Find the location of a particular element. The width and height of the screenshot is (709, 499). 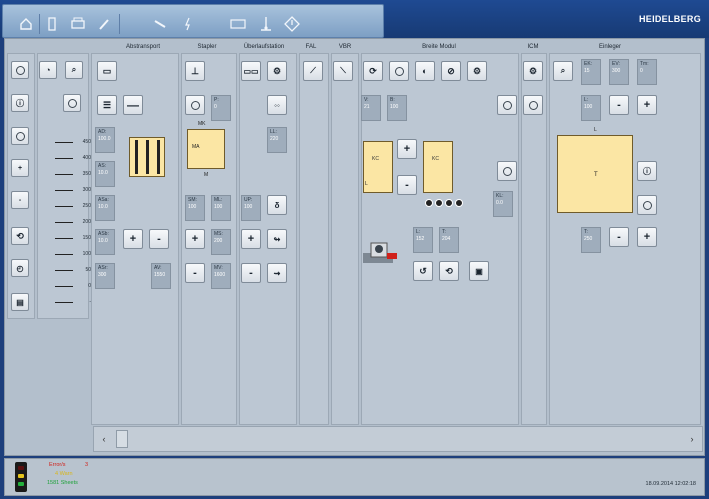

minus-button-bm: - is located at coordinates (407, 185).